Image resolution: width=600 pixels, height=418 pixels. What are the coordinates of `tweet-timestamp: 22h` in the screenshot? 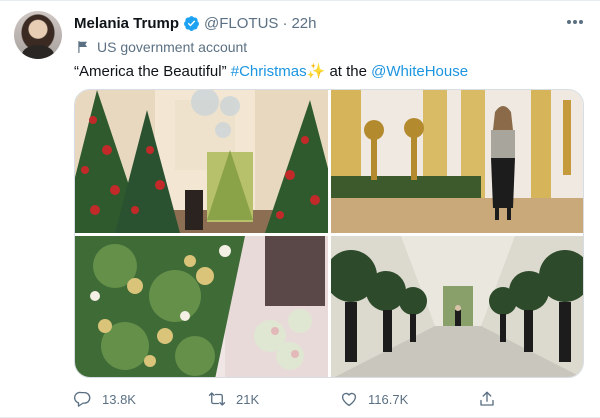 It's located at (303, 23).